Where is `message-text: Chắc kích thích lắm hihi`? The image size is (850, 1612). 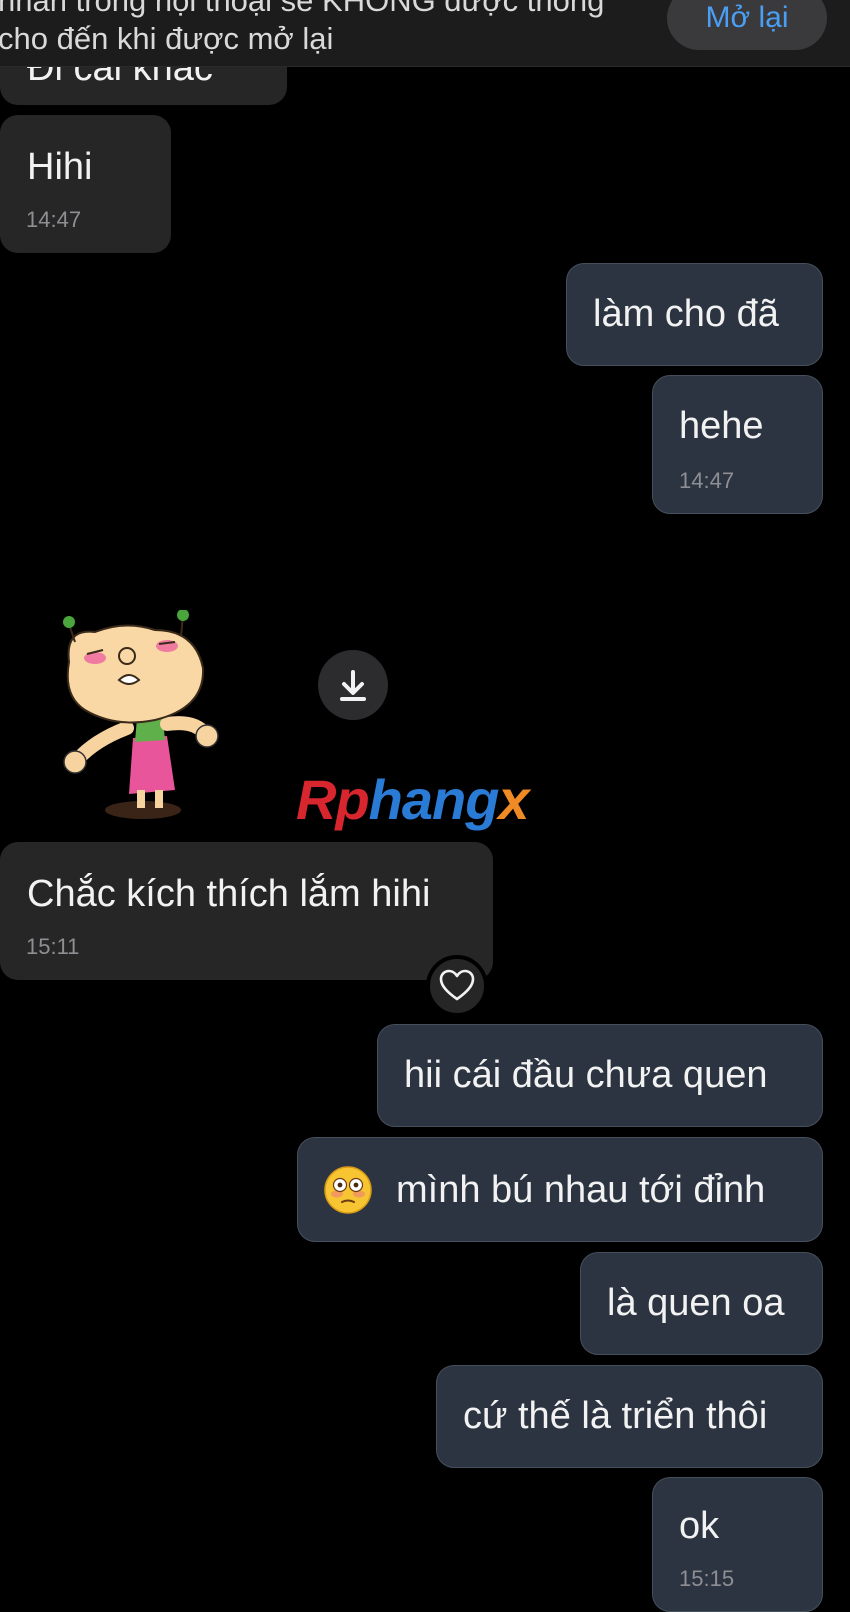
message-text: Chắc kích thích lắm hihi is located at coordinates (229, 894).